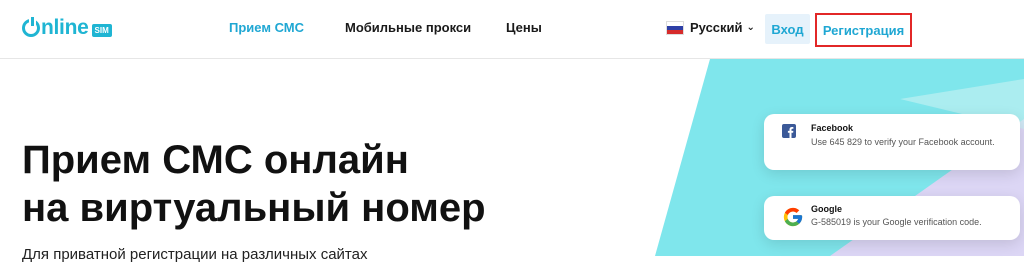 The height and width of the screenshot is (263, 1024). I want to click on logo-text: nline, so click(65, 27).